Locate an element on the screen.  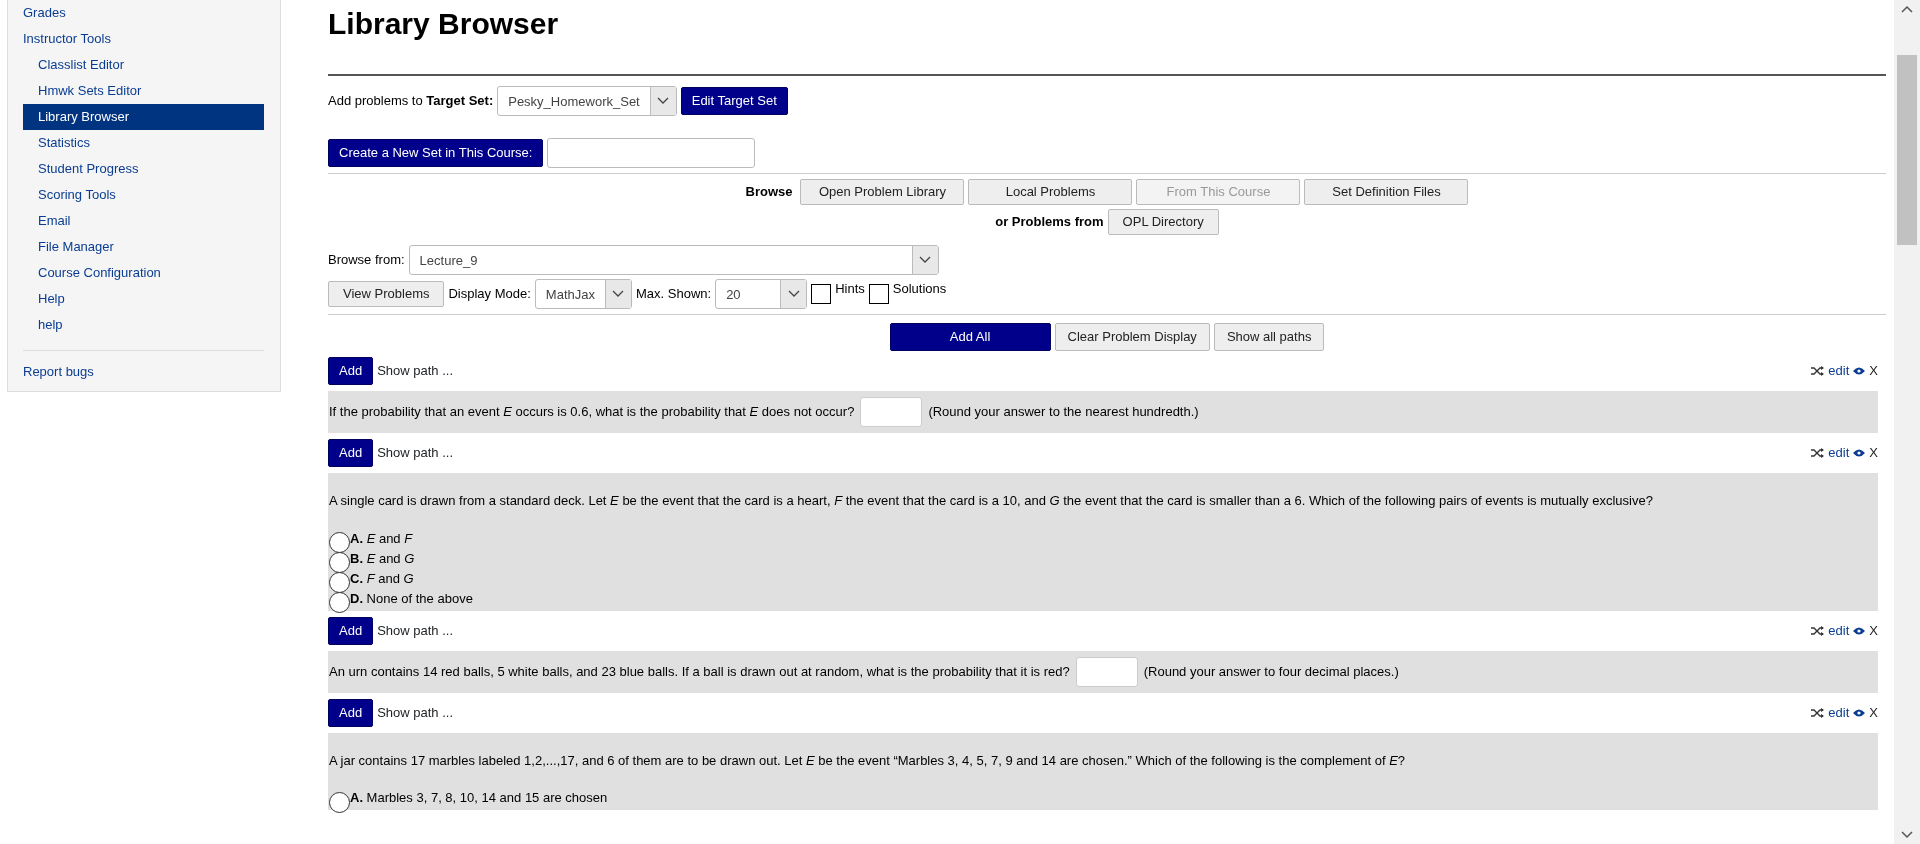
sidebar-item: Instructor Tools is located at coordinates (143, 39).